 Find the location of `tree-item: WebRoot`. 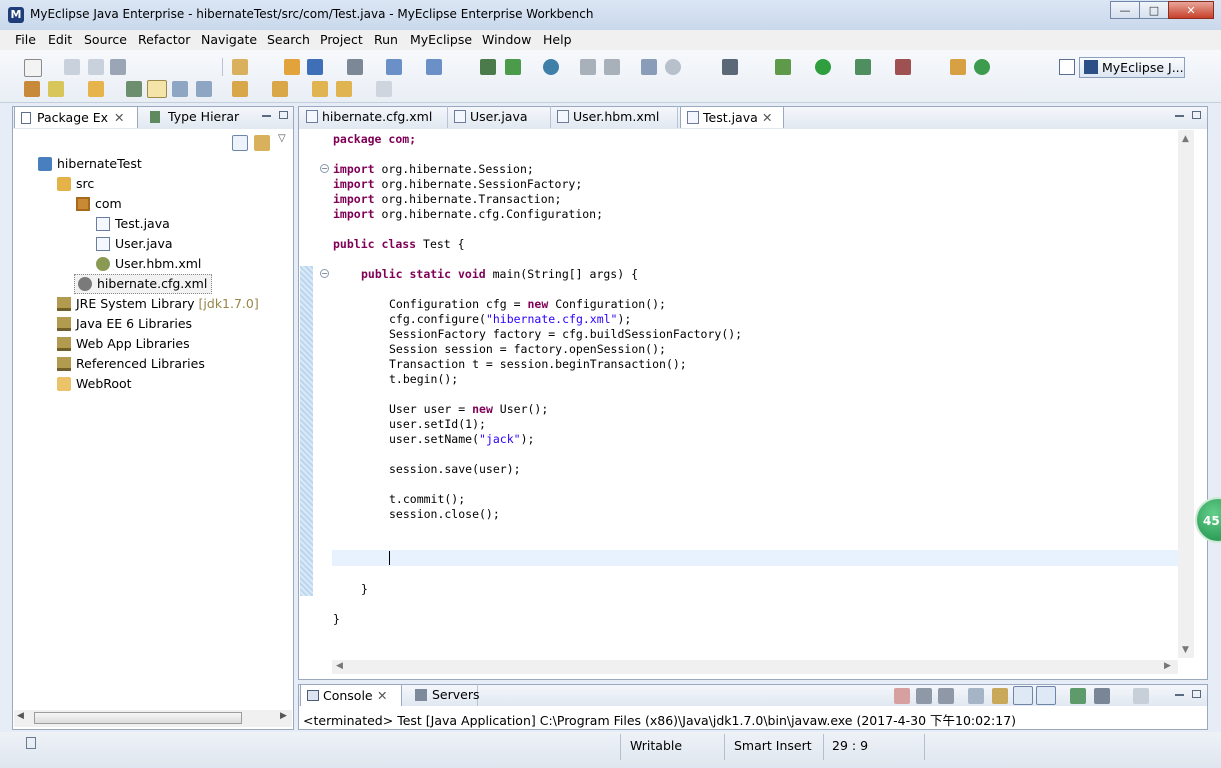

tree-item: WebRoot is located at coordinates (94, 384).